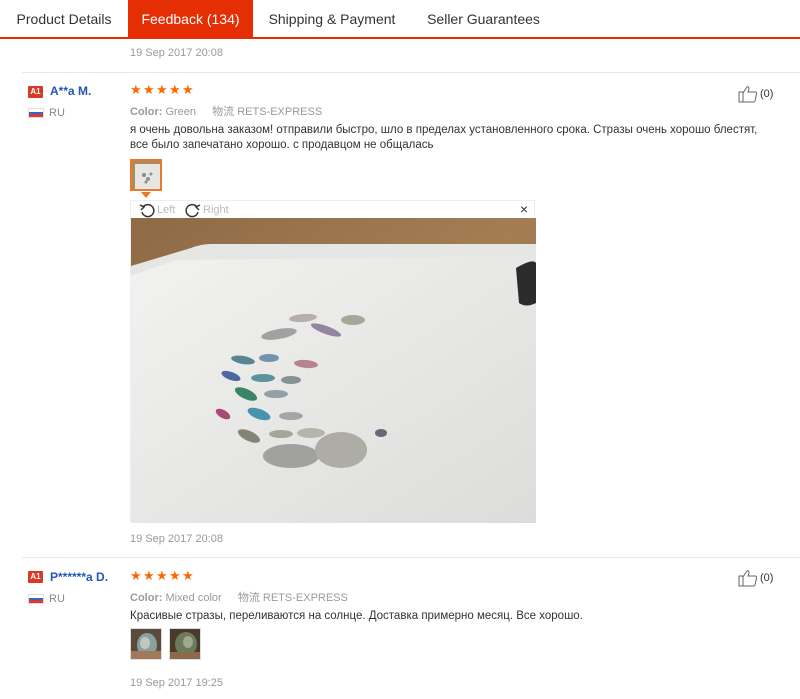 The image size is (800, 699). Describe the element at coordinates (190, 18) in the screenshot. I see `tab-feedback: Feedback (134)` at that location.